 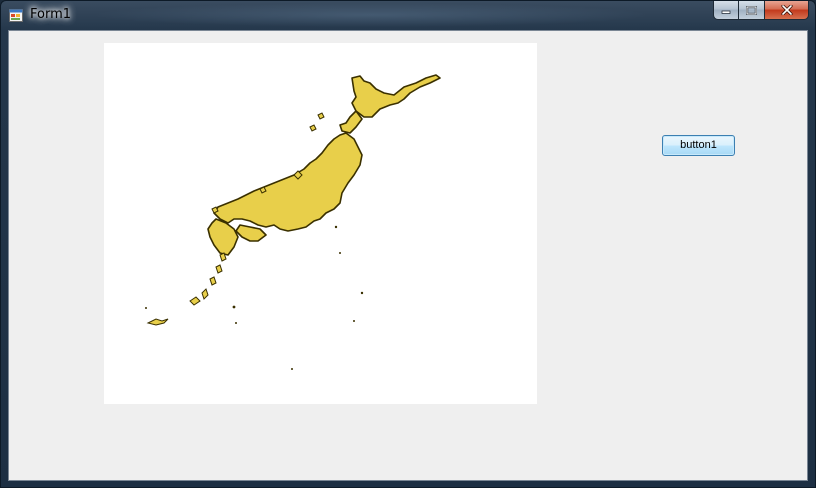 What do you see at coordinates (223, 237) in the screenshot?
I see `map-kyushu` at bounding box center [223, 237].